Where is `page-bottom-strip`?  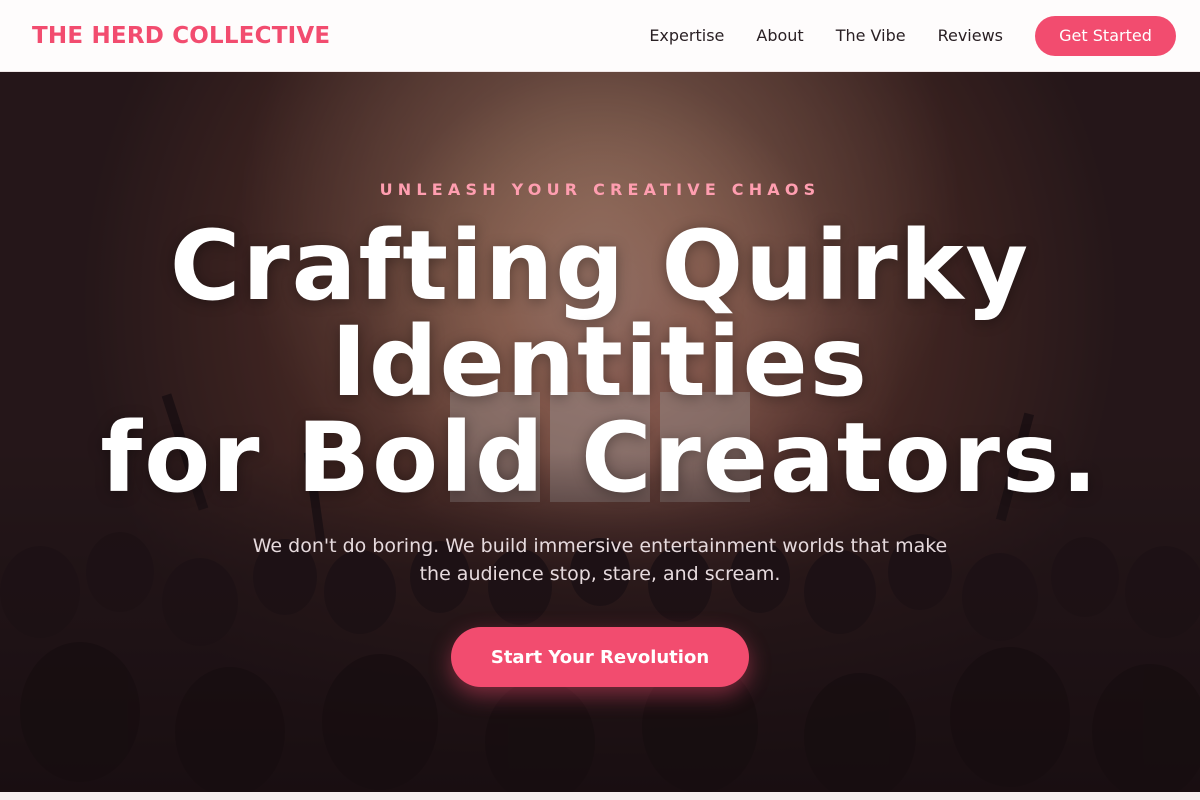
page-bottom-strip is located at coordinates (600, 796).